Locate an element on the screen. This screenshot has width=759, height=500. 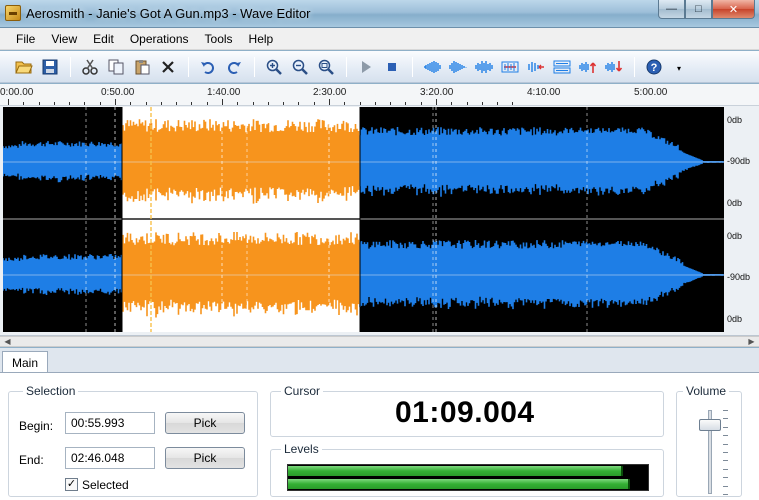
copy-icon is located at coordinates (116, 67).